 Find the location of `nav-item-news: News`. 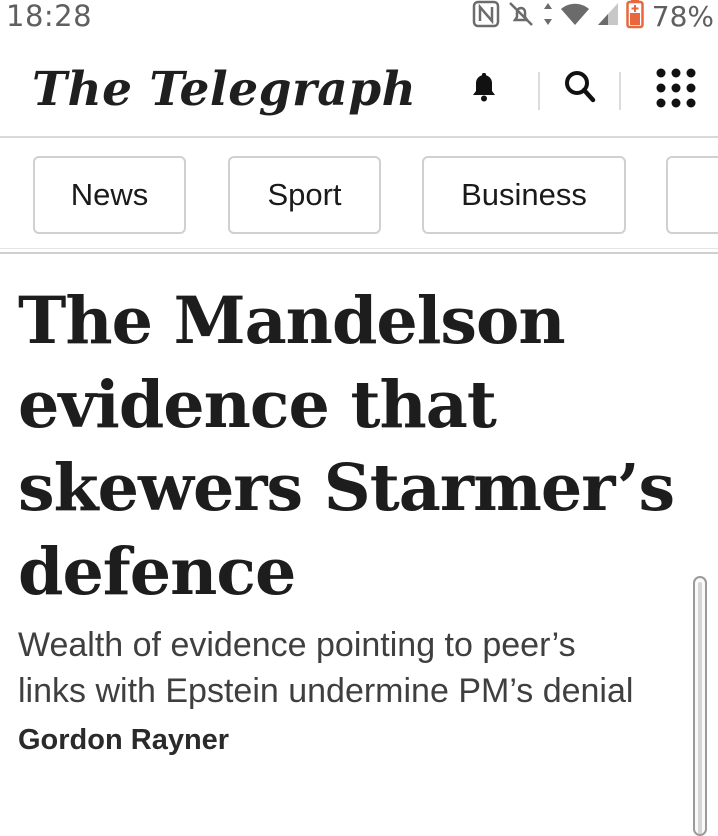

nav-item-news: News is located at coordinates (109, 195).